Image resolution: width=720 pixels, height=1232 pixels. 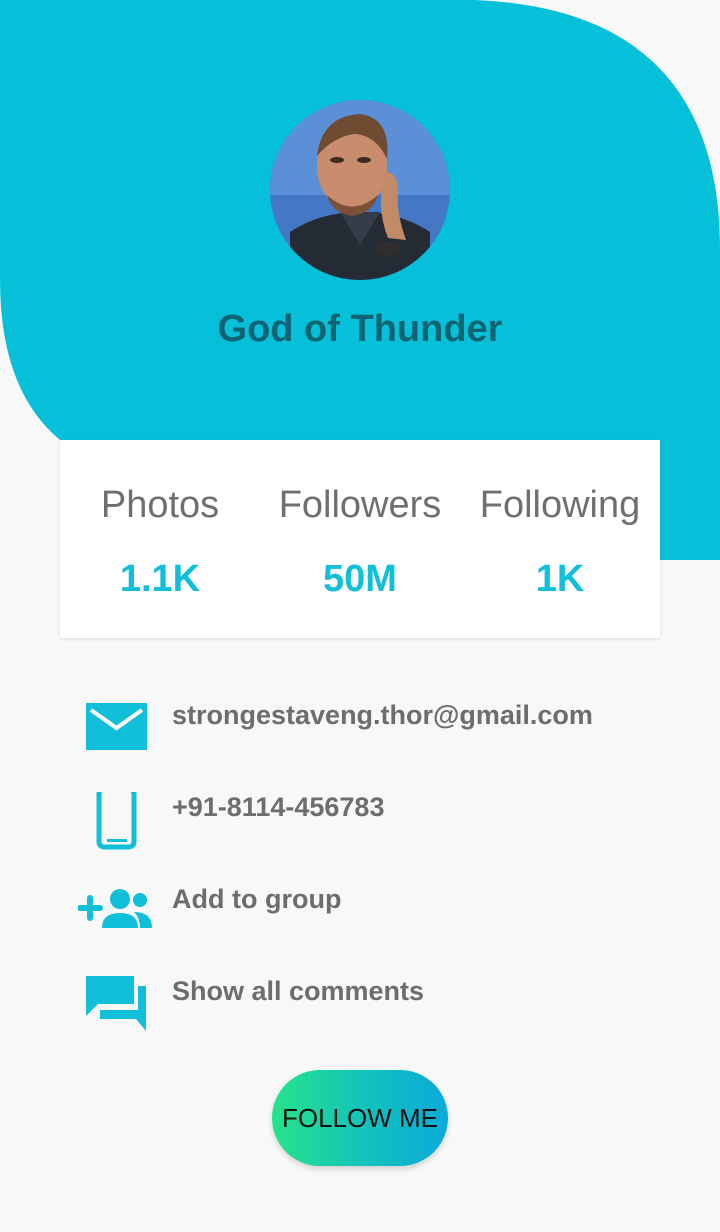 I want to click on comments-row: Show all comments, so click(x=368, y=1011).